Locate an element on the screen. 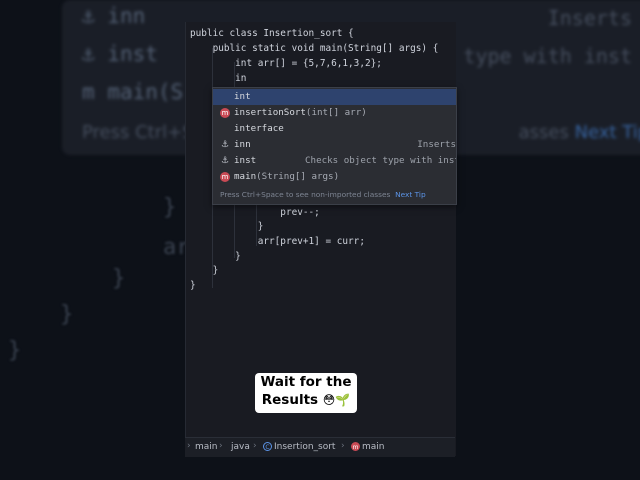 The image size is (640, 480). completion-label: insertionSort(int[] arr) is located at coordinates (300, 112).